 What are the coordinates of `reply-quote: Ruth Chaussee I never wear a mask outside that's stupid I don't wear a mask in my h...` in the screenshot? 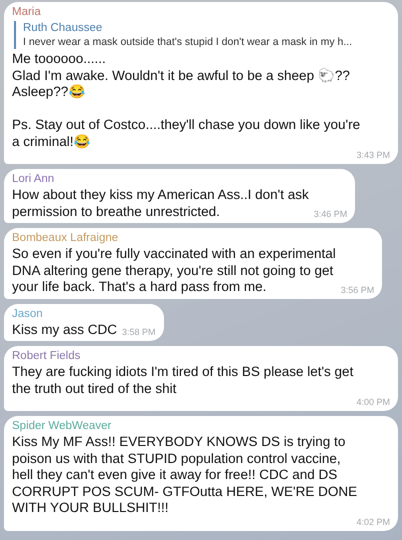 It's located at (202, 35).